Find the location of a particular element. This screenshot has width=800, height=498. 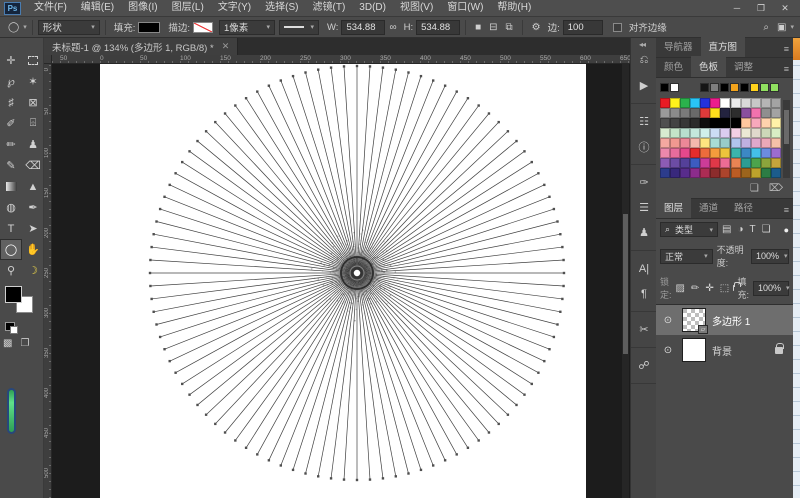

link-dimensions-icon: ∞ is located at coordinates (392, 27).